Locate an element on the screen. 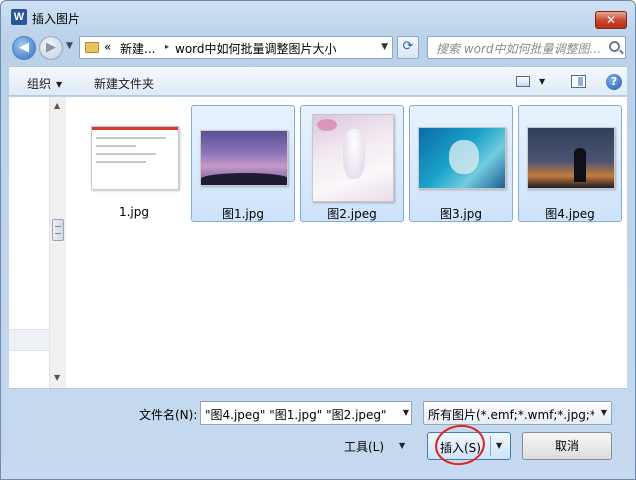 The height and width of the screenshot is (480, 636). file-item-tu4-jpeg: 图4.jpeg is located at coordinates (570, 163).